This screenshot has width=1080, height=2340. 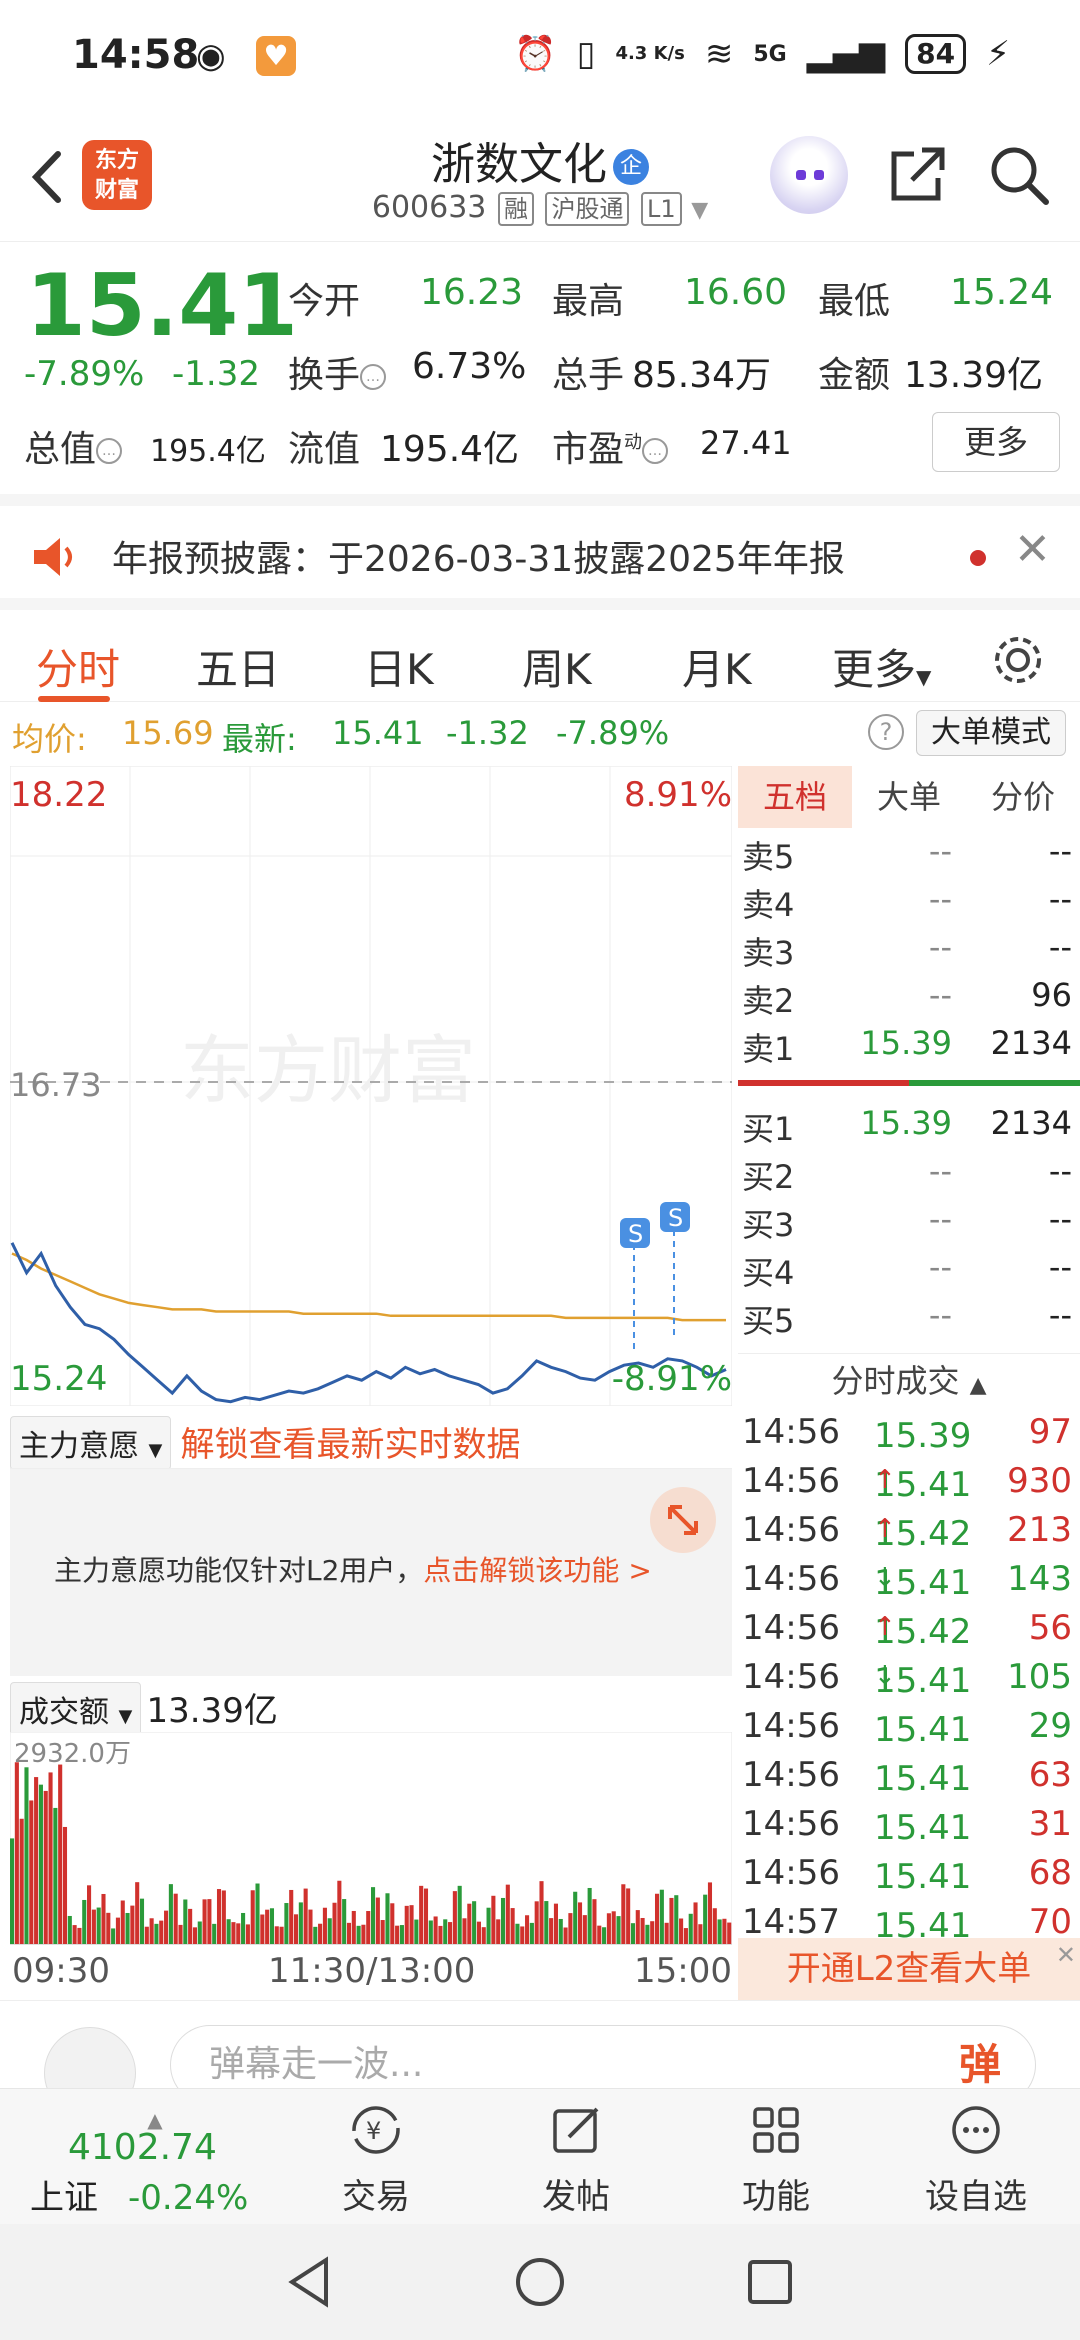 What do you see at coordinates (795, 797) in the screenshot?
I see `tab-level5: 五档` at bounding box center [795, 797].